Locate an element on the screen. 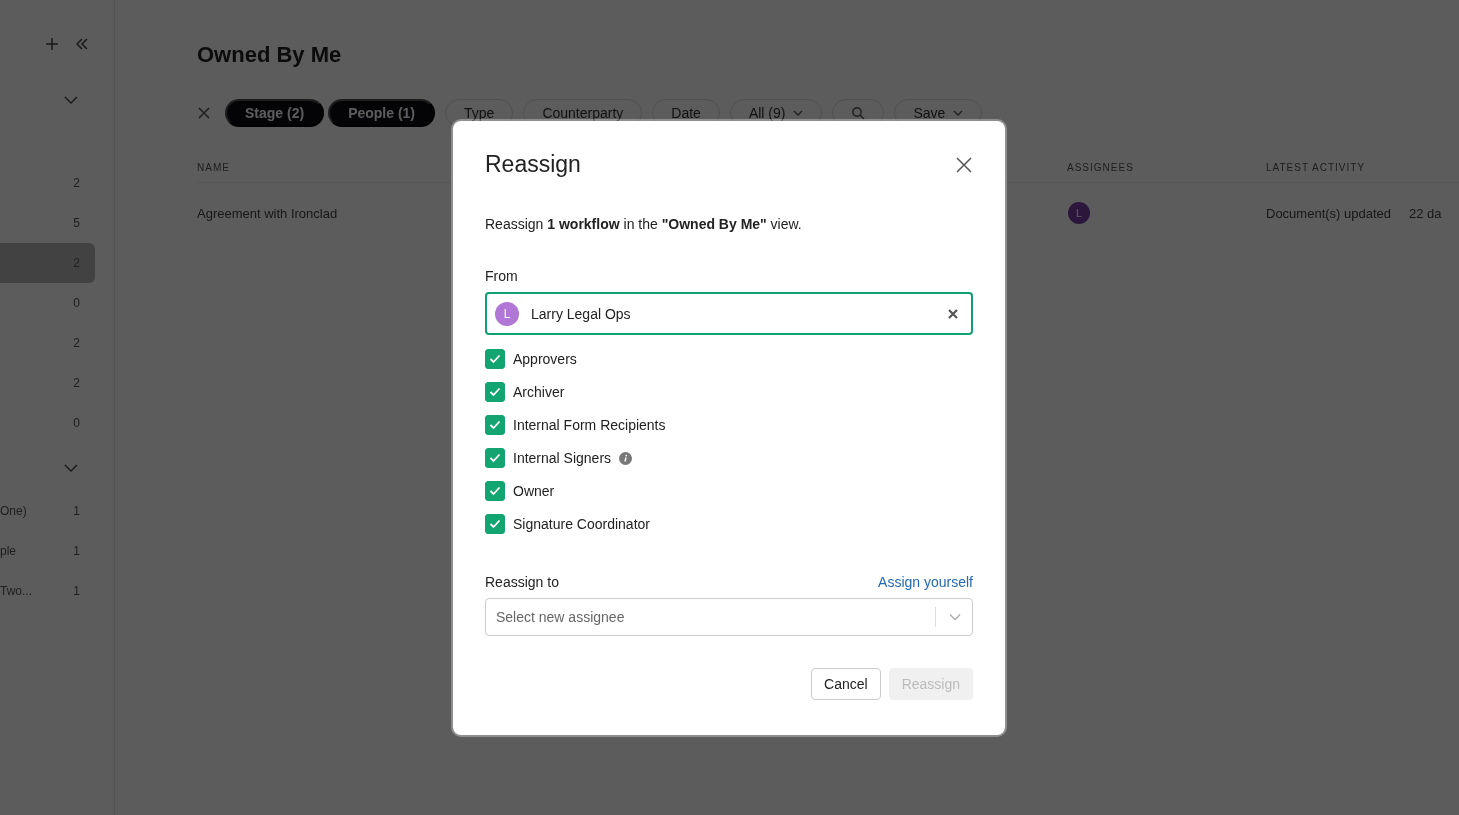 This screenshot has width=1459, height=815. checkbox-label: Archiver is located at coordinates (539, 392).